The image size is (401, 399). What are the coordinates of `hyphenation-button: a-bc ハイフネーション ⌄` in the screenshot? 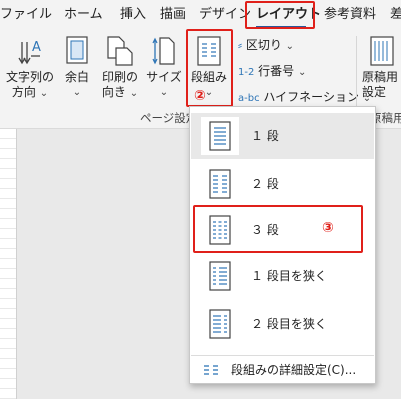 It's located at (304, 96).